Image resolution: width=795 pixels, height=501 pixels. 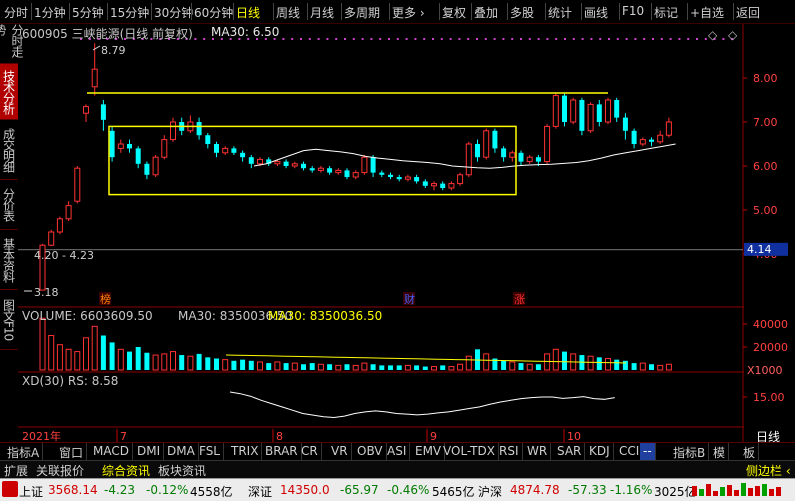 What do you see at coordinates (182, 470) in the screenshot?
I see `sub-tab-板块资讯: 板块资讯` at bounding box center [182, 470].